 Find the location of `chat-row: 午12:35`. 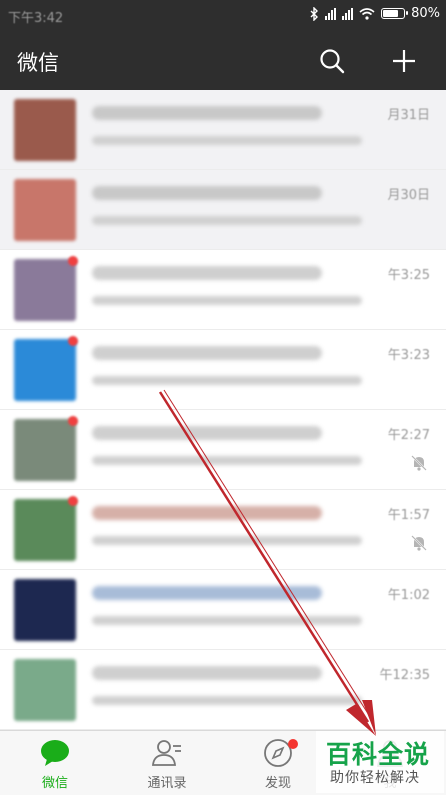

chat-row: 午12:35 is located at coordinates (223, 690).